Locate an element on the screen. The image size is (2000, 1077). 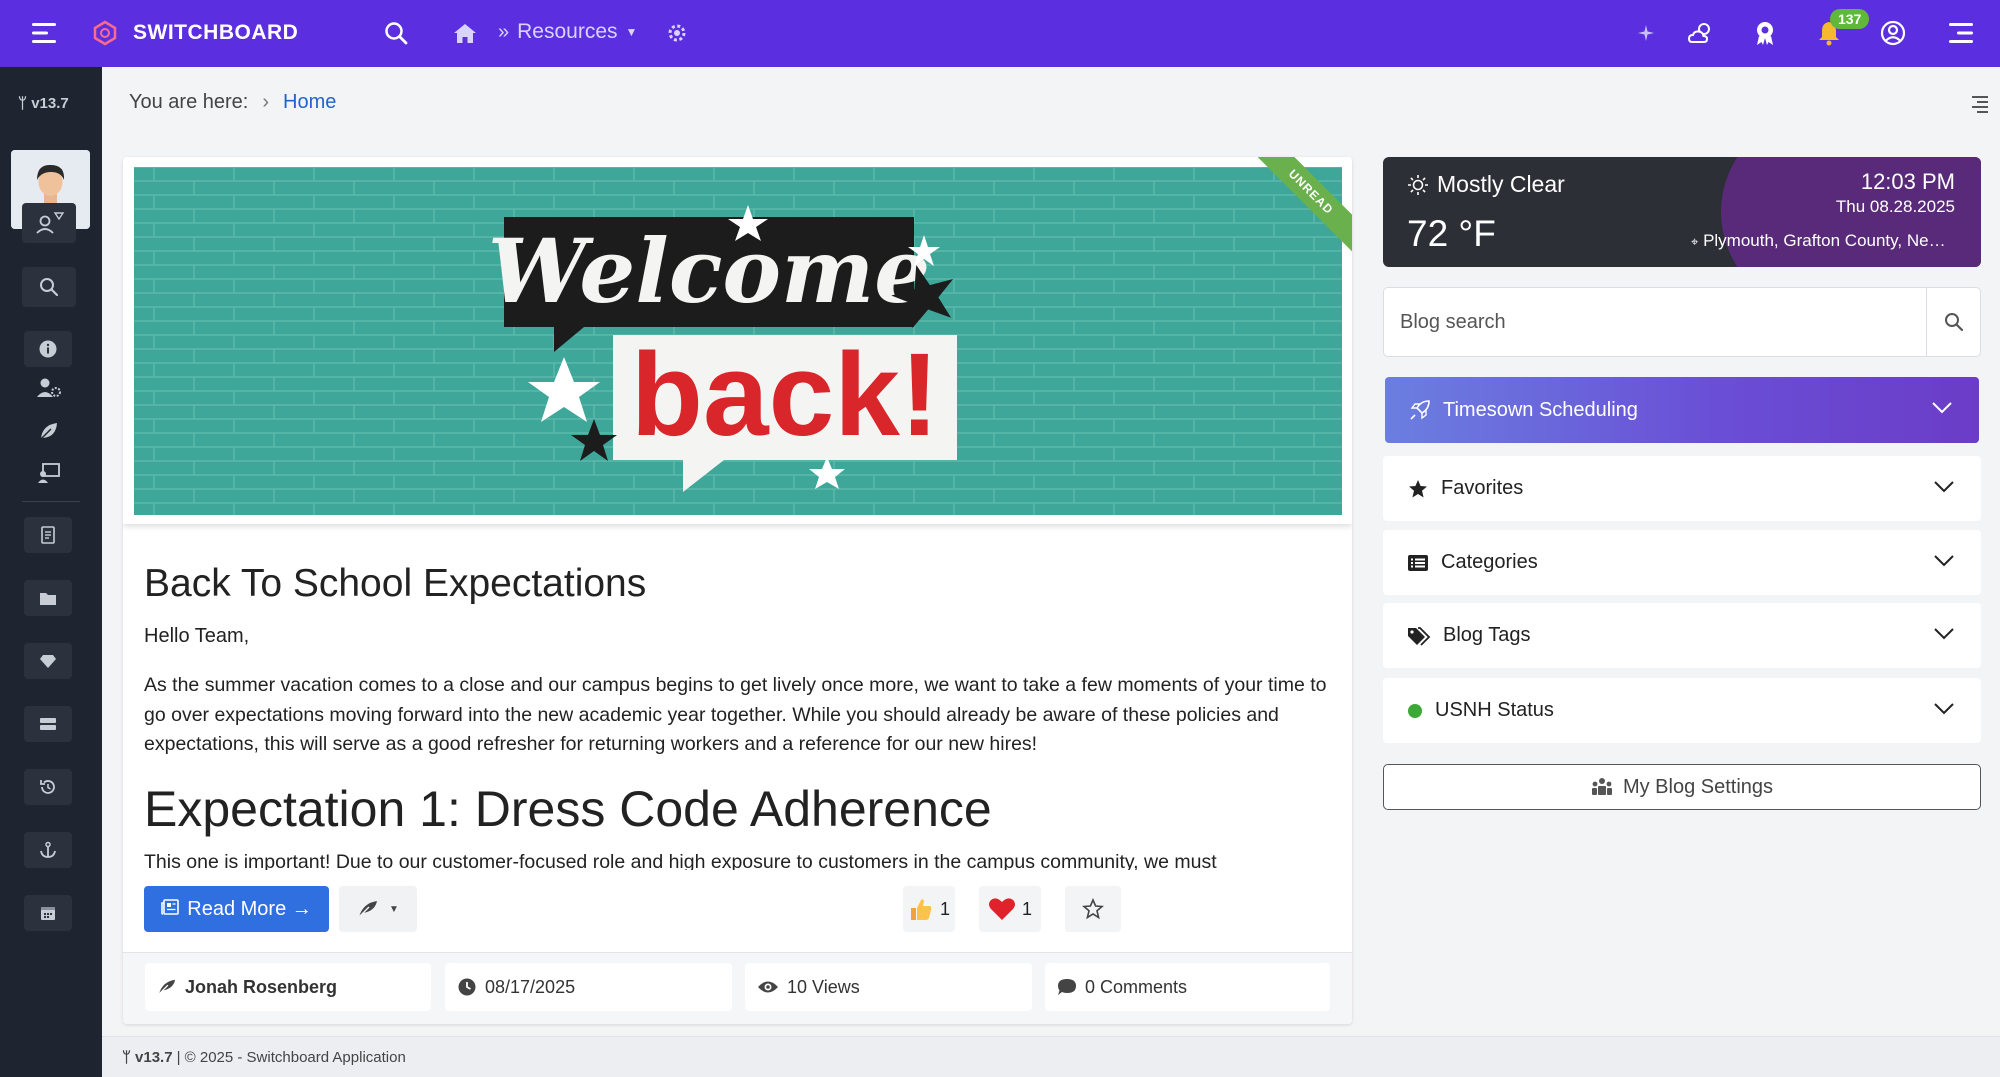
post-title: Back To School Expectations is located at coordinates (395, 584).